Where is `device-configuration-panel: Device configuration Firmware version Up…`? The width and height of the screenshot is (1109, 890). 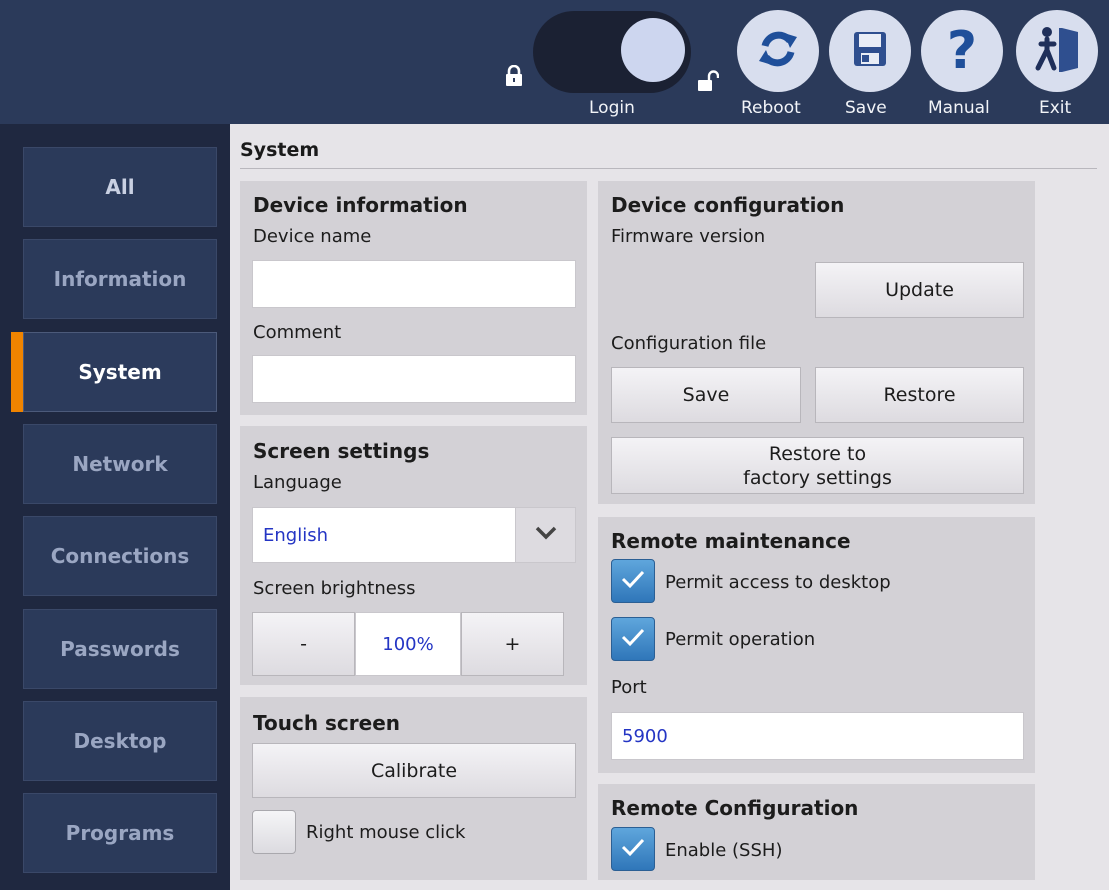 device-configuration-panel: Device configuration Firmware version Up… is located at coordinates (816, 342).